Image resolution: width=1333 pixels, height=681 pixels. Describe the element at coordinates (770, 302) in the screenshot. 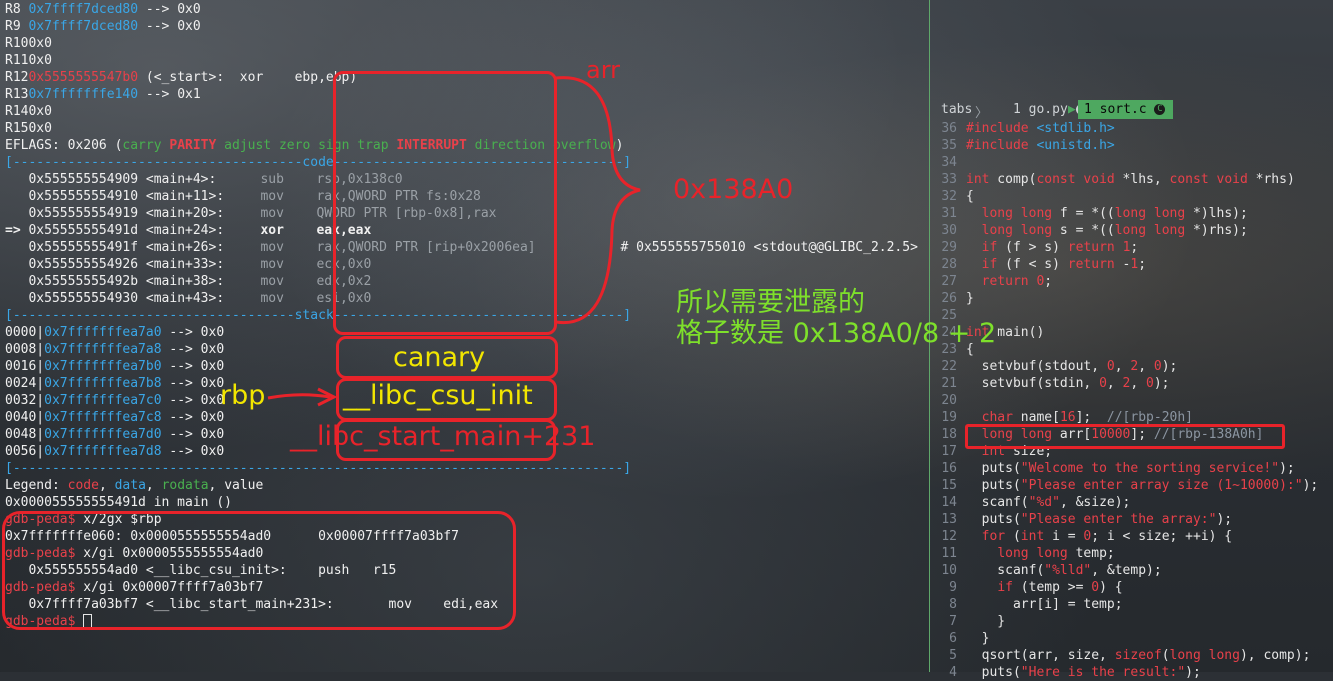

I see `leak-count-note-line1: 所以需要泄露的` at that location.